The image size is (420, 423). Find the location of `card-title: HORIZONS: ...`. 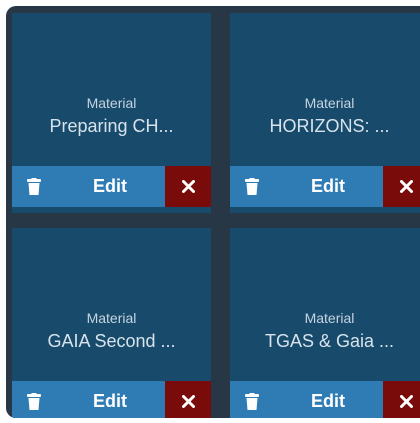

card-title: HORIZONS: ... is located at coordinates (329, 126).